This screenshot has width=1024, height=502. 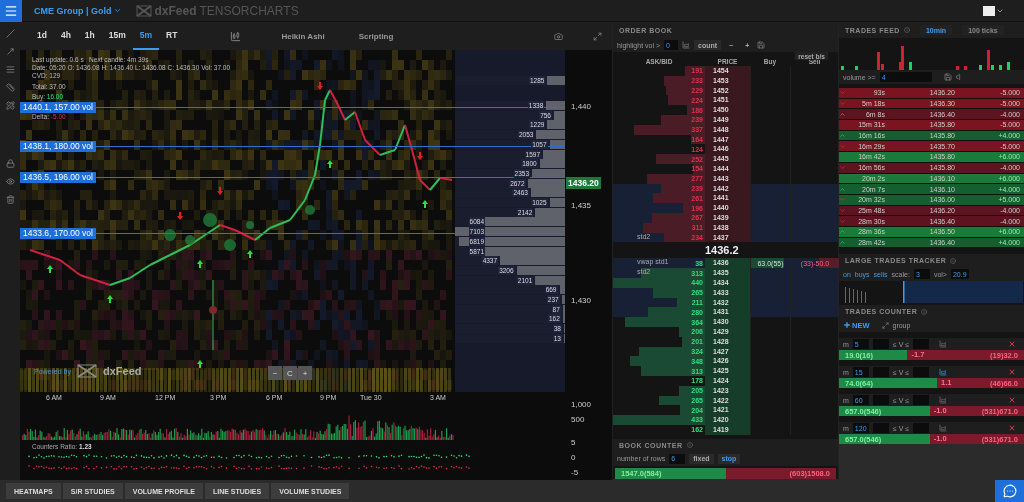 What do you see at coordinates (275, 373) in the screenshot?
I see `zoom-button: −` at bounding box center [275, 373].